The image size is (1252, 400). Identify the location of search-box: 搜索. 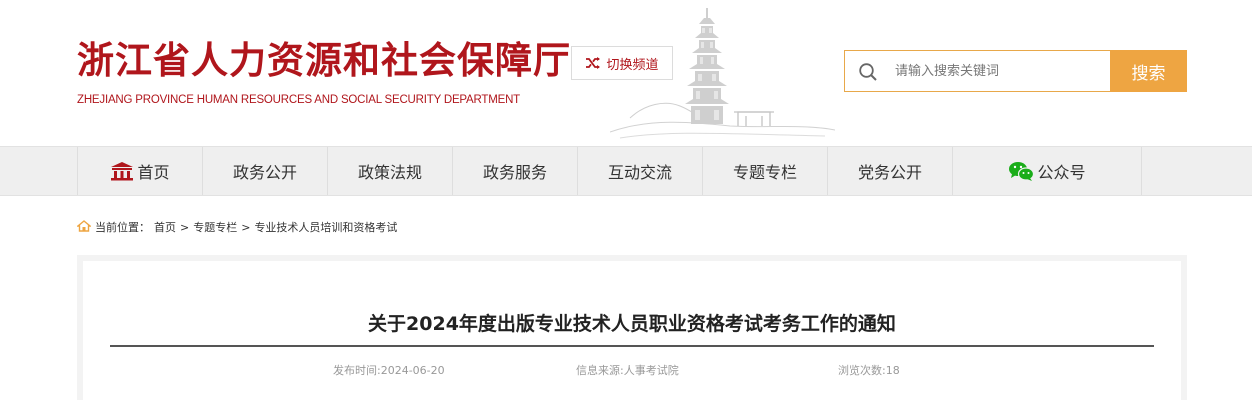
(1015, 71).